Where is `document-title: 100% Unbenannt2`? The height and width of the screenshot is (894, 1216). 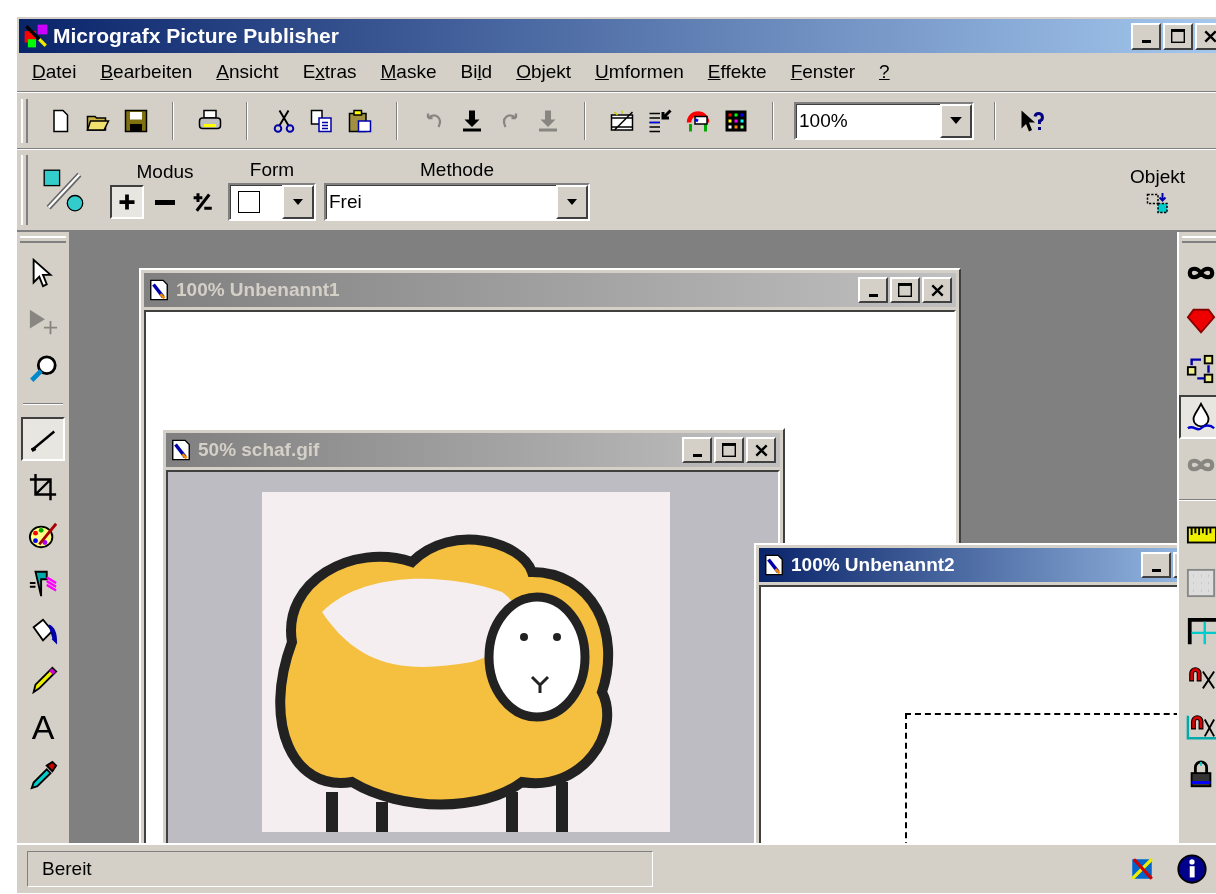 document-title: 100% Unbenannt2 is located at coordinates (873, 565).